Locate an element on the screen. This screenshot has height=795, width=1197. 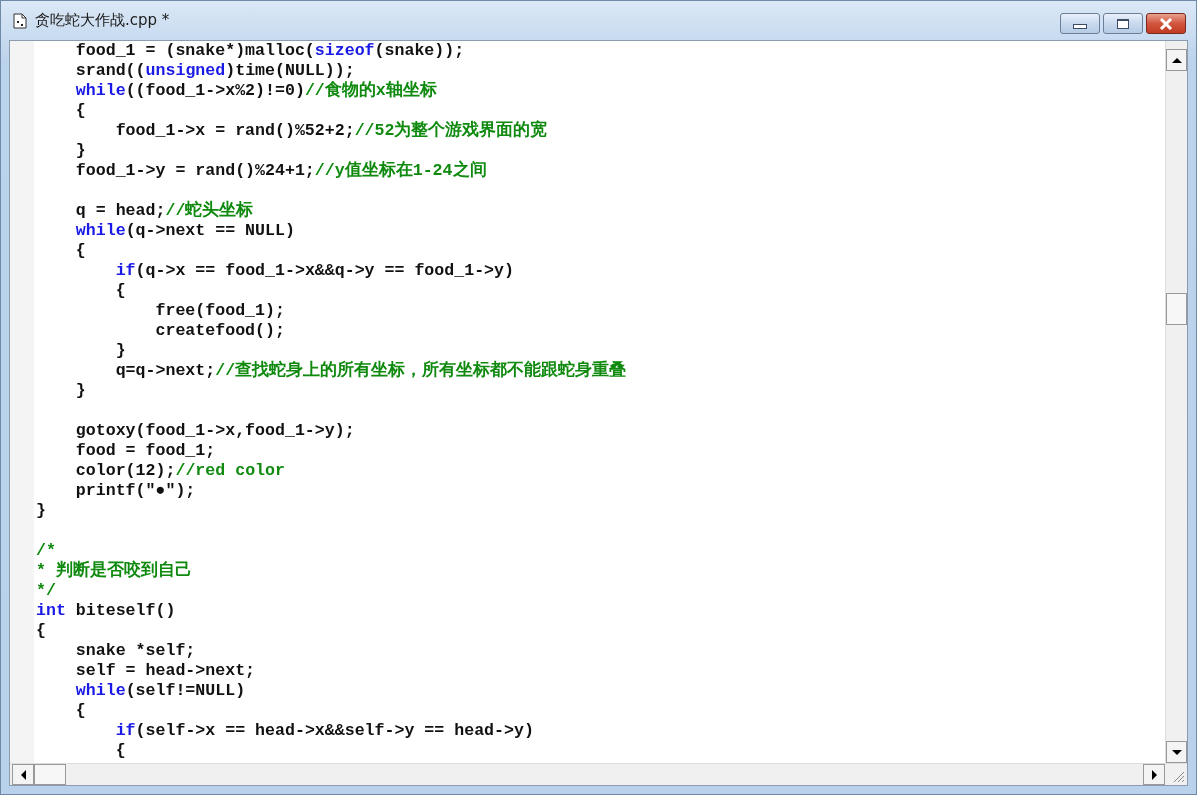
code-line: self = head->next; is located at coordinates (165, 671).